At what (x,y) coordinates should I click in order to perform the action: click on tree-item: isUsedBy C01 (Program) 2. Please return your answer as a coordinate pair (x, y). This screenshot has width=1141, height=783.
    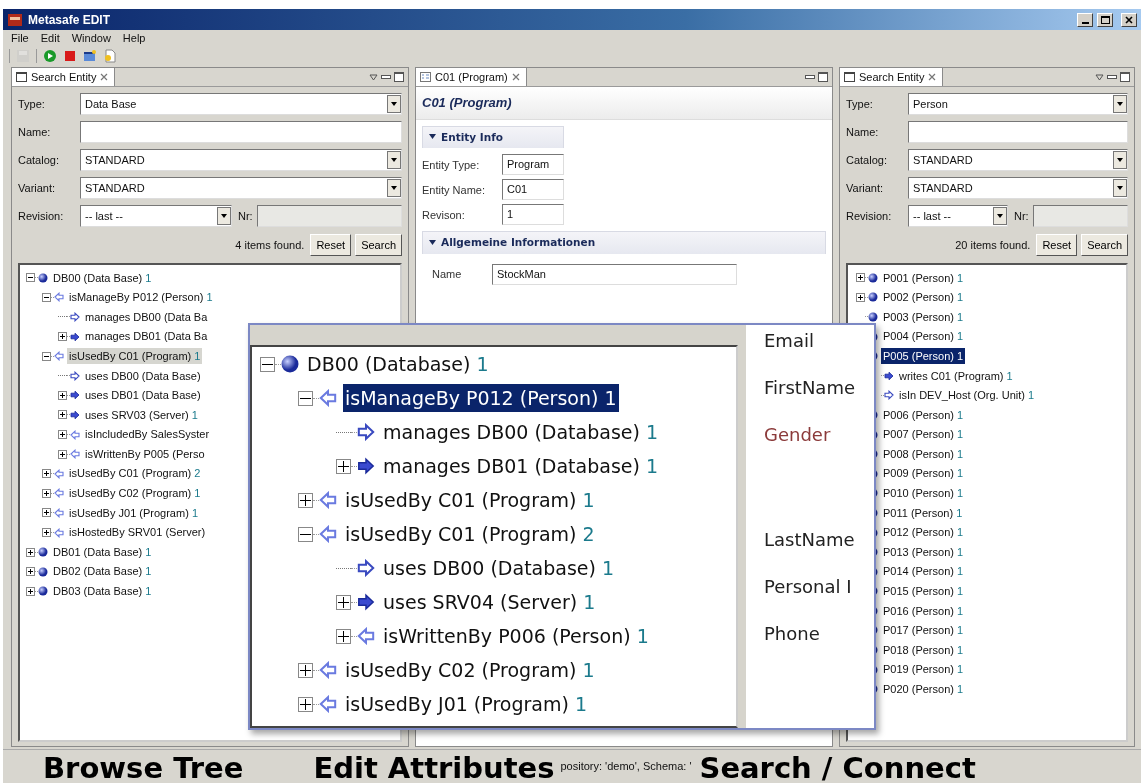
    Looking at the image, I should click on (135, 473).